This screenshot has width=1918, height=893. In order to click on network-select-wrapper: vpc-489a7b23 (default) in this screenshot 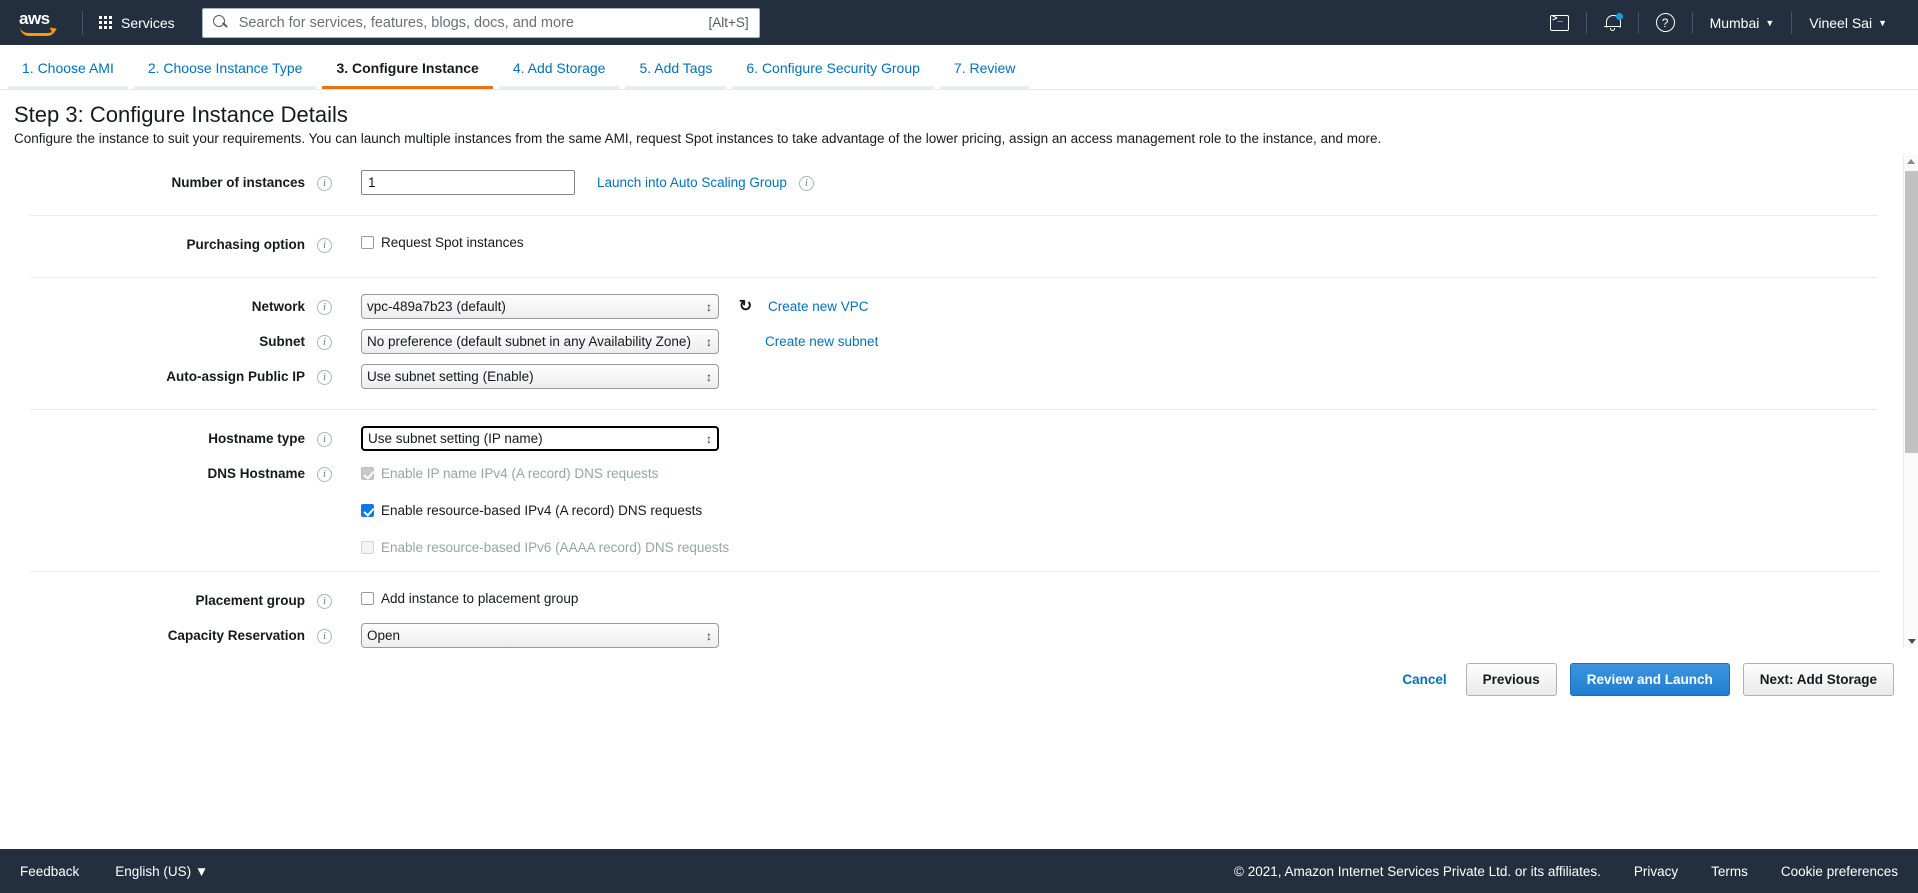, I will do `click(540, 306)`.